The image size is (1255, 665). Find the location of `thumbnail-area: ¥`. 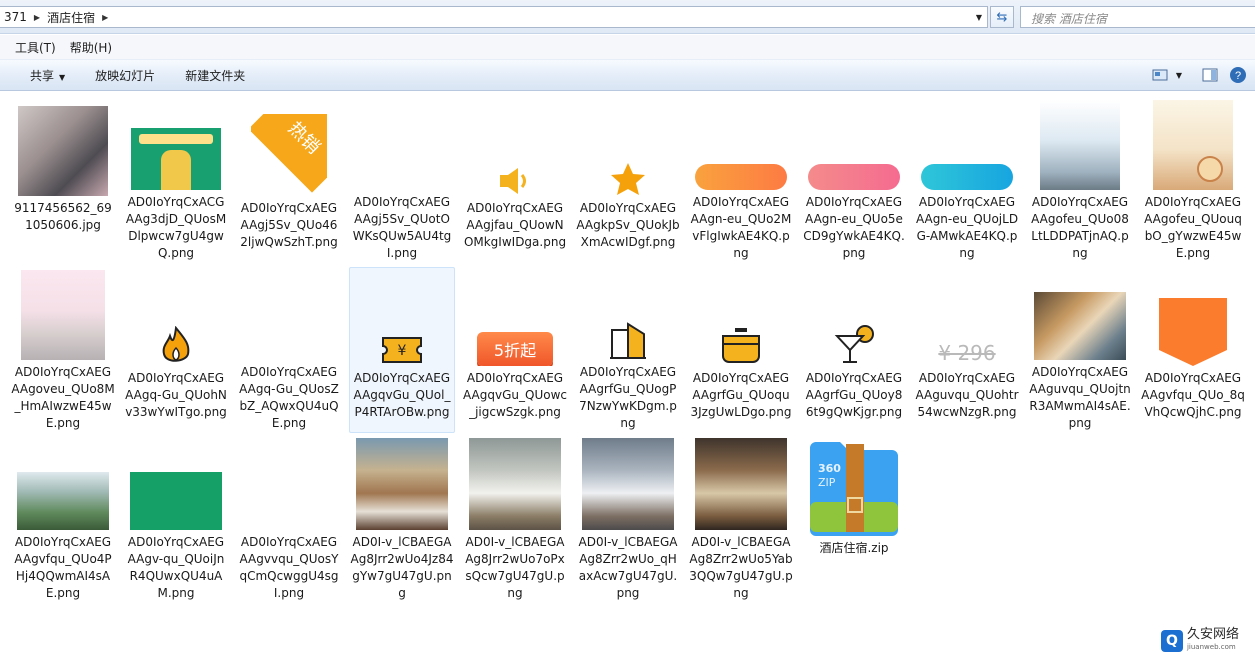

thumbnail-area: ¥ is located at coordinates (402, 317).